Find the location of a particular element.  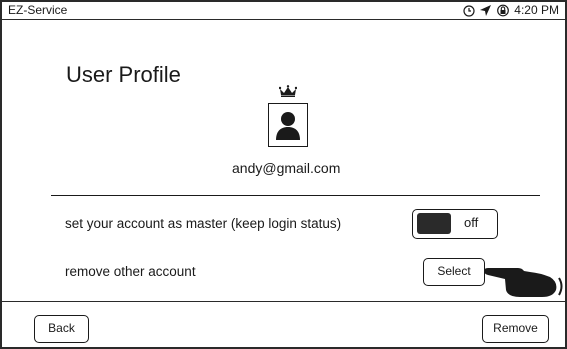

toggle-knob is located at coordinates (434, 223).